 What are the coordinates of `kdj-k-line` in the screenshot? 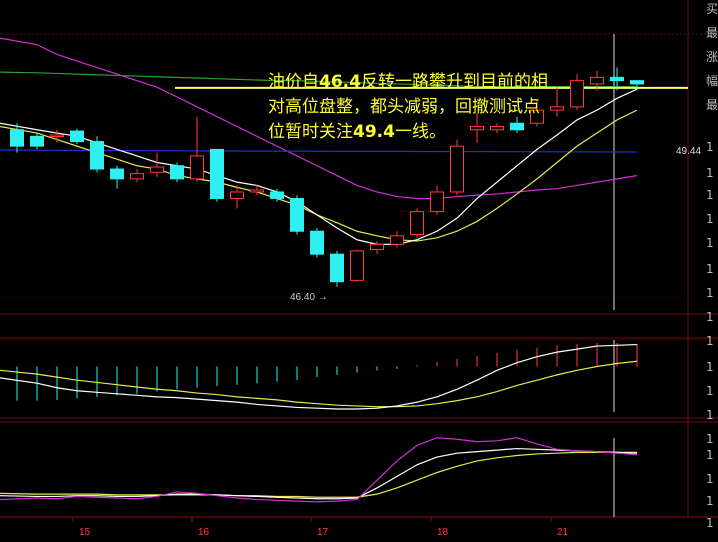 It's located at (319, 473).